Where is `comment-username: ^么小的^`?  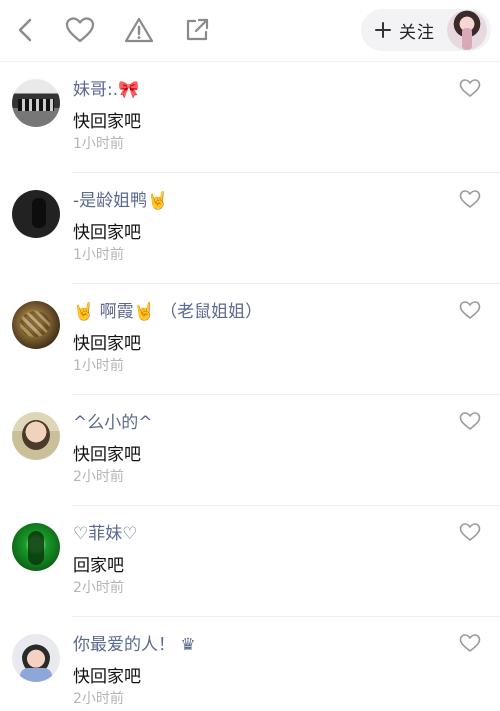
comment-username: ^么小的^ is located at coordinates (113, 420).